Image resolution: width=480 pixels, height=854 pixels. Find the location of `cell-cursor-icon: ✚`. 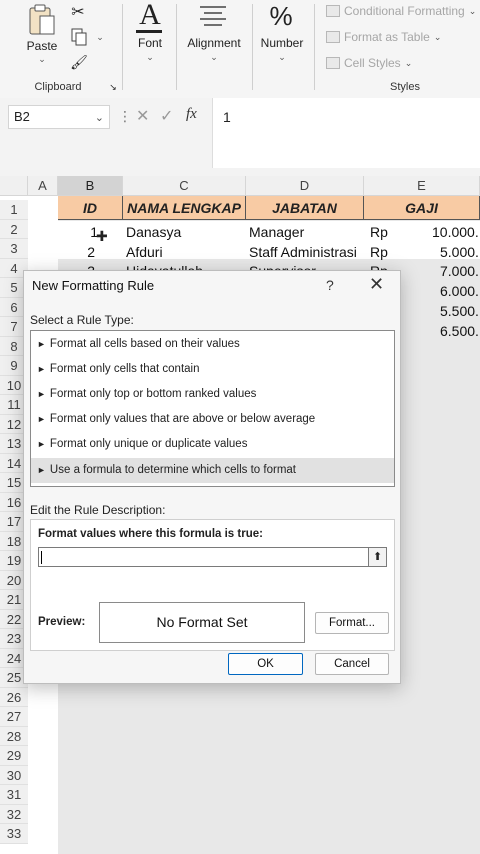

cell-cursor-icon: ✚ is located at coordinates (102, 236).